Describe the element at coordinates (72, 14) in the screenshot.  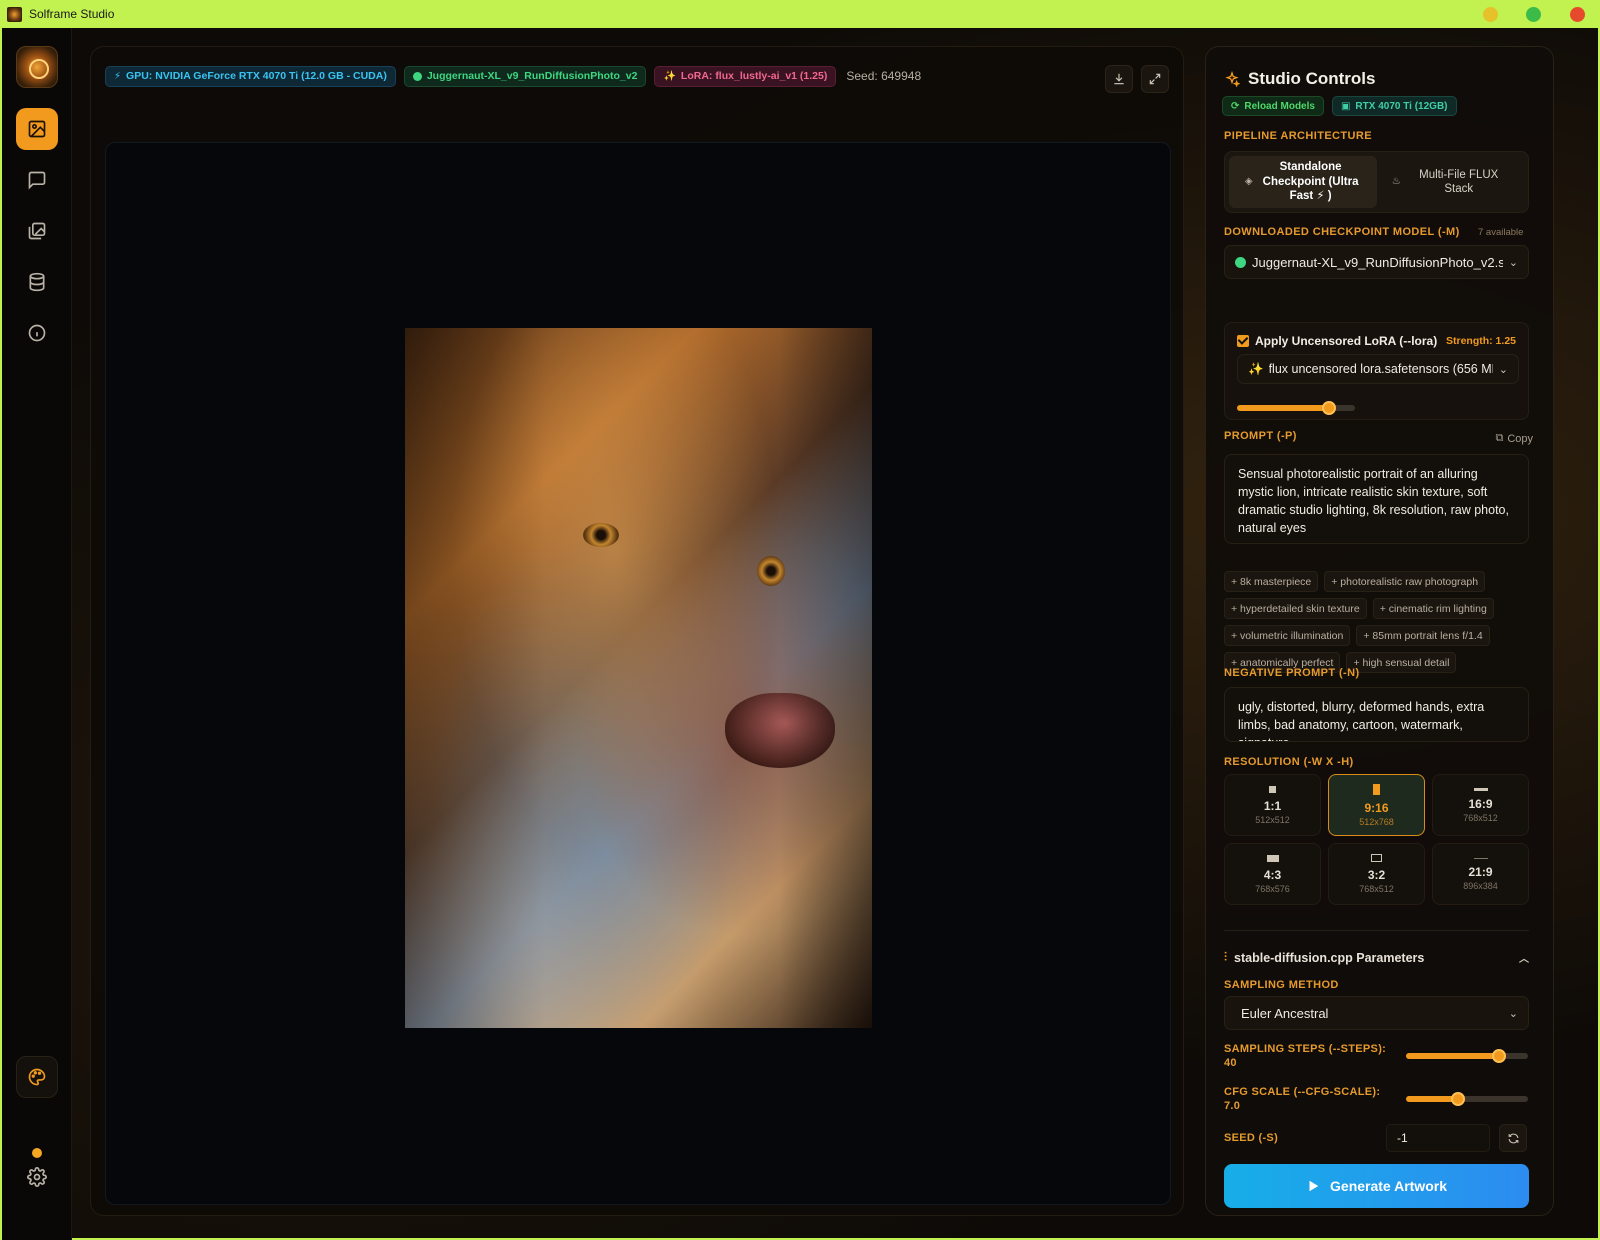
I see `window-title: Solframe Studio` at that location.